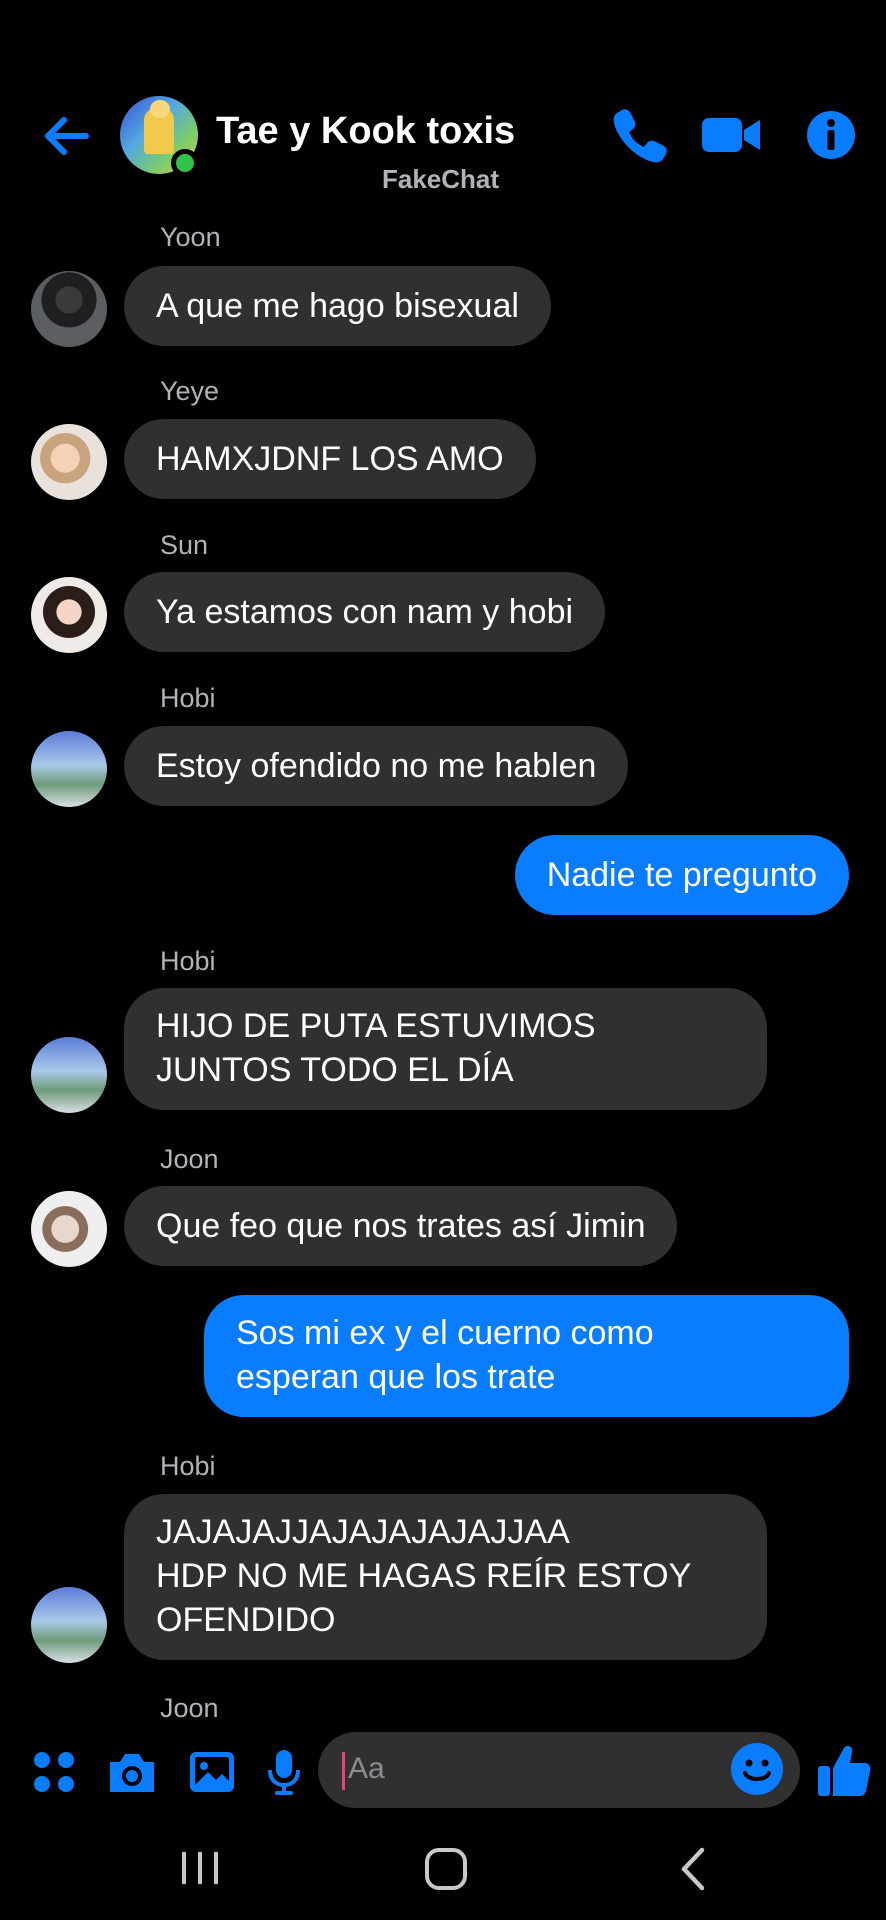  I want to click on message-text: Sos mi ex y el cuerno como, so click(445, 1333).